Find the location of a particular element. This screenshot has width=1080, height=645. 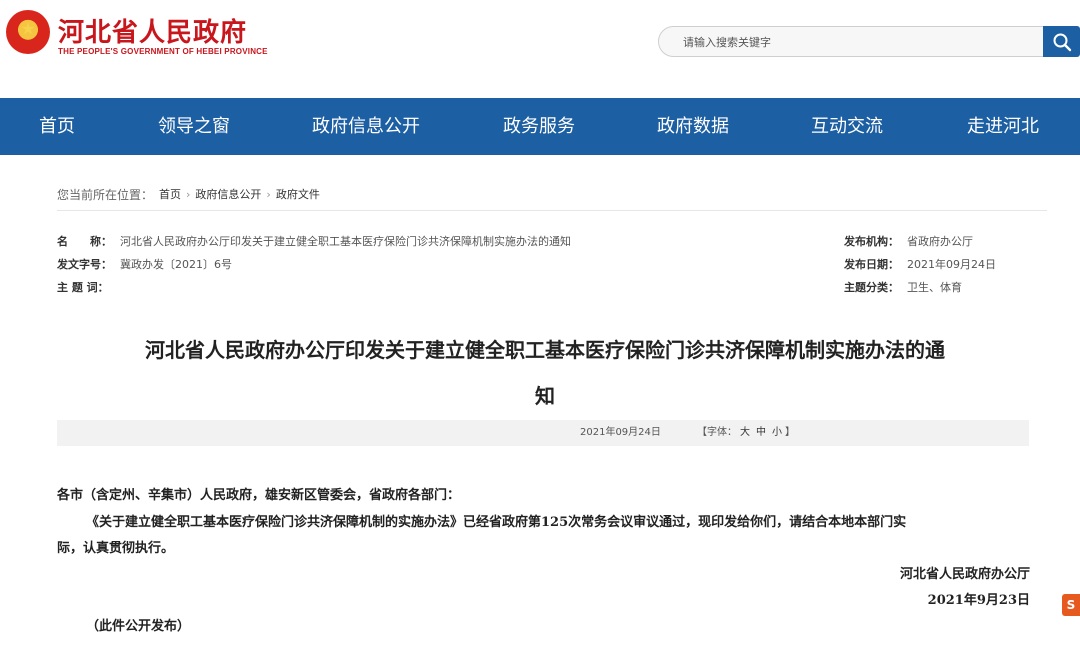

breadcrumb: 您当前所在位置： 首页 › 政府信息公开 › 政府文件 is located at coordinates (188, 194).